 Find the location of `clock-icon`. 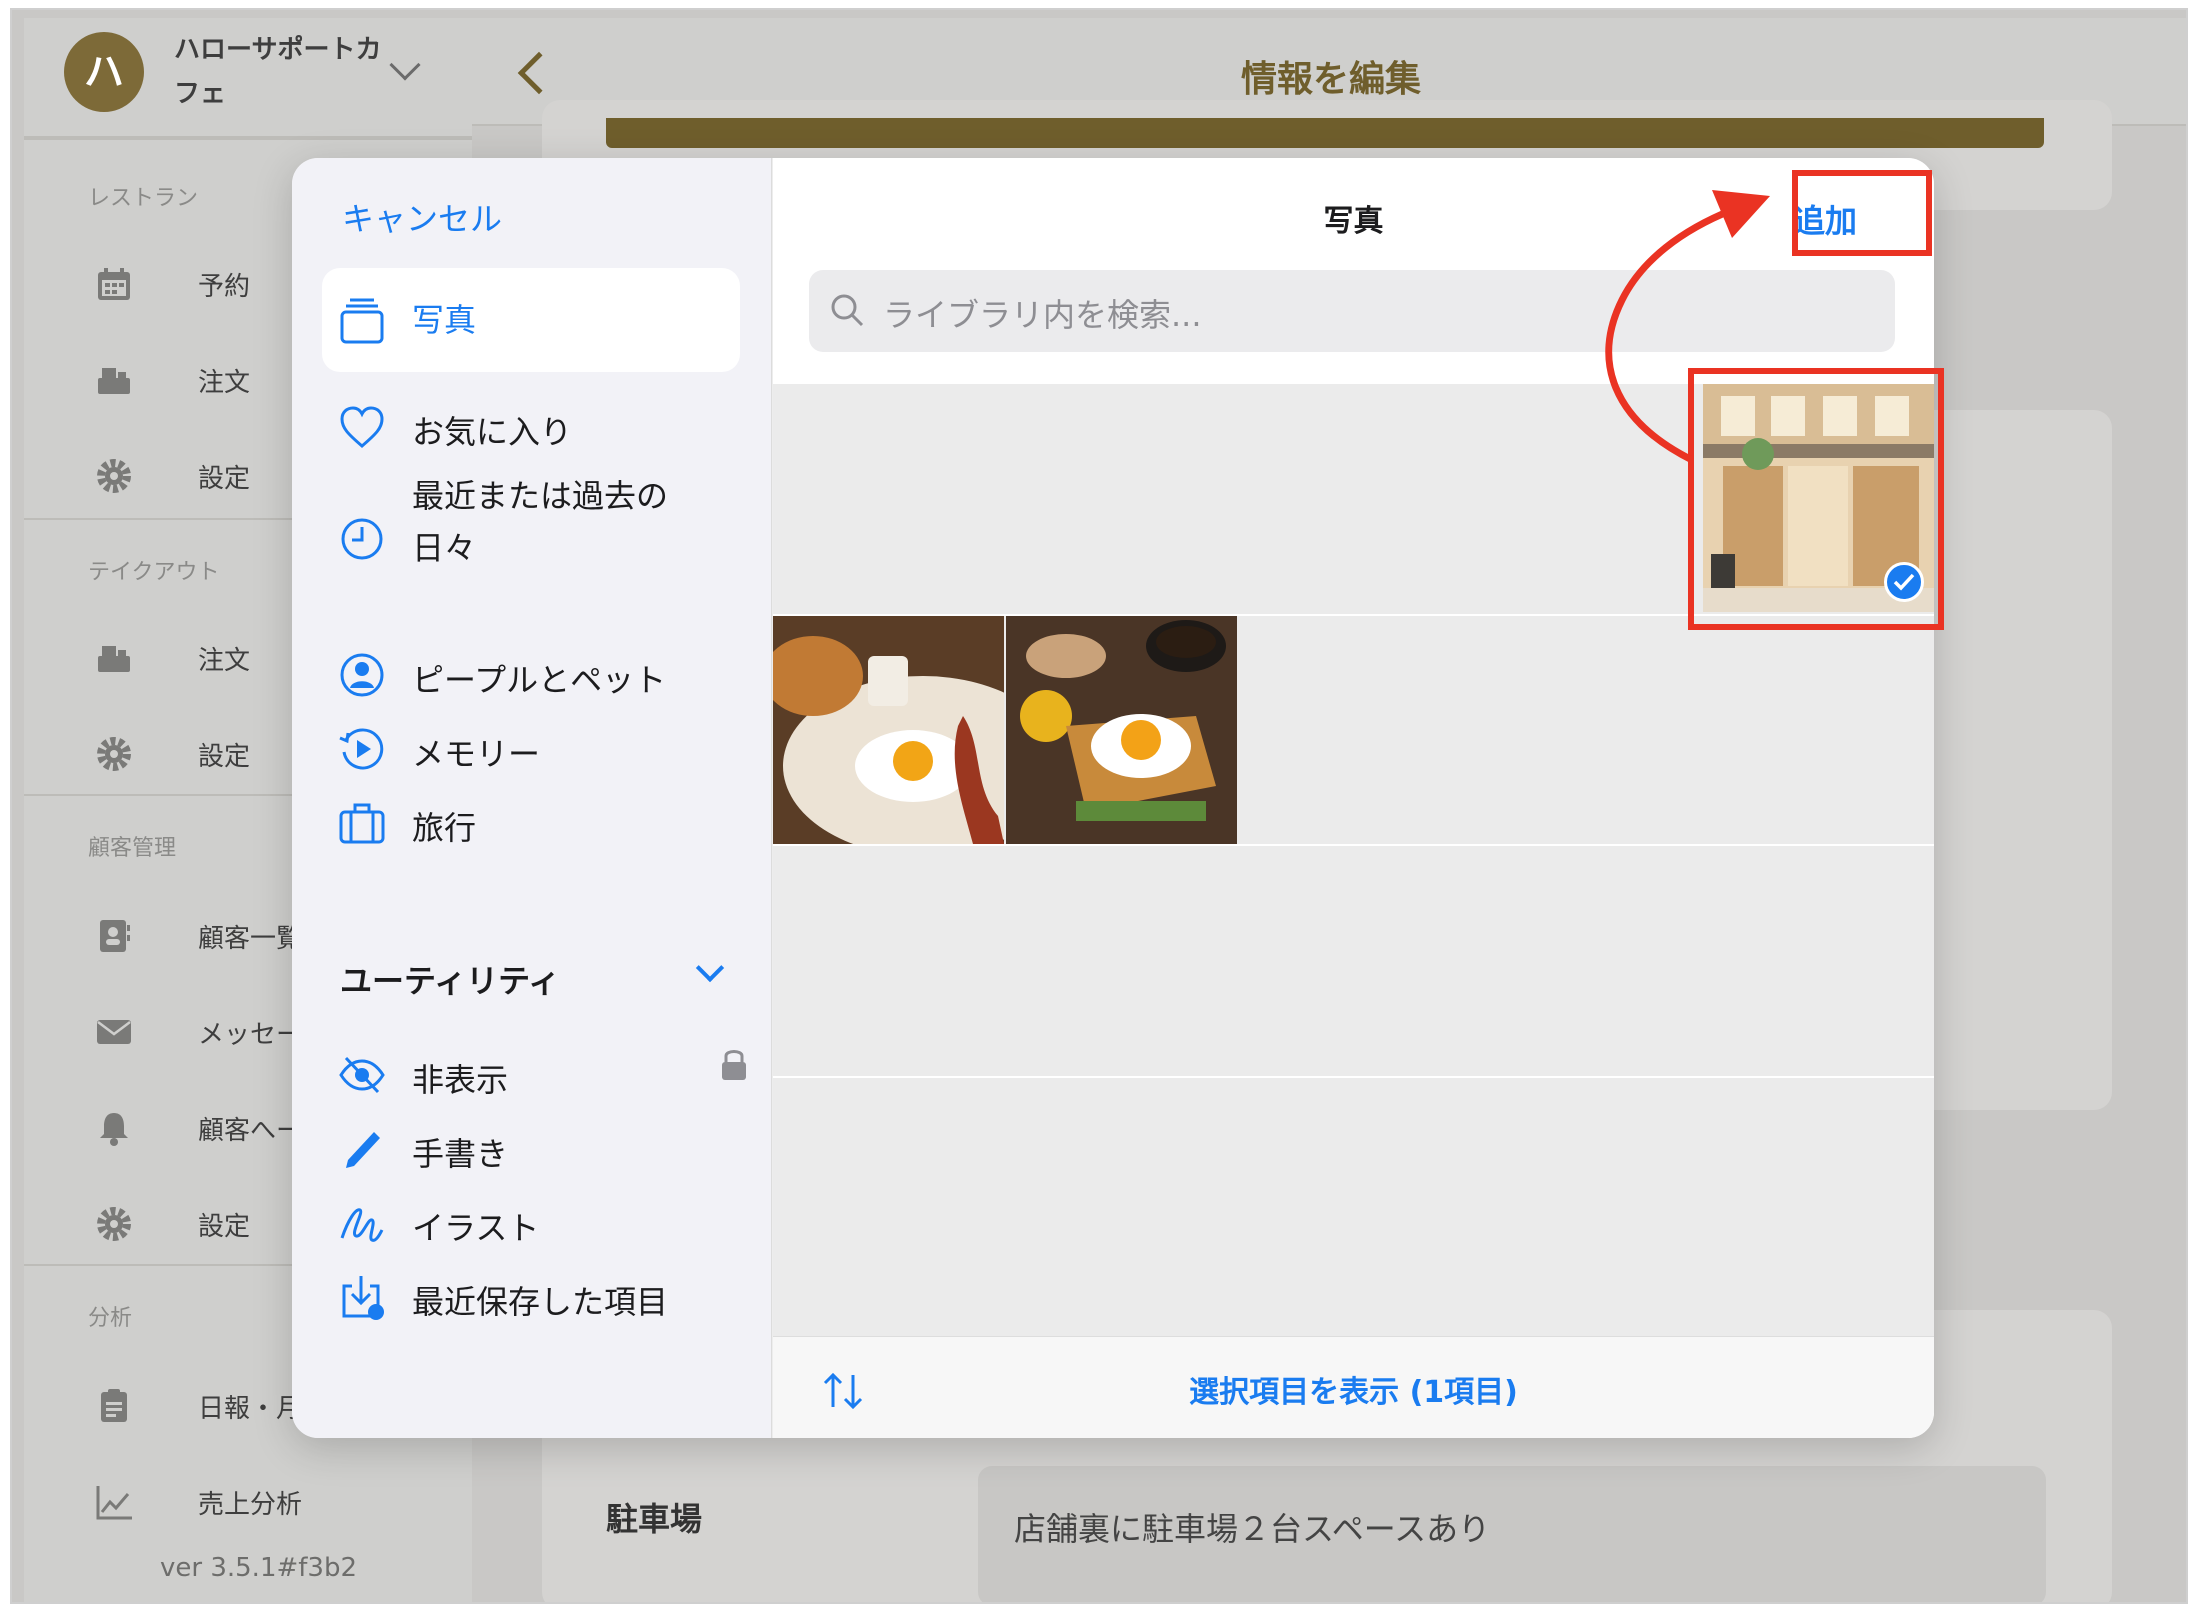

clock-icon is located at coordinates (362, 539).